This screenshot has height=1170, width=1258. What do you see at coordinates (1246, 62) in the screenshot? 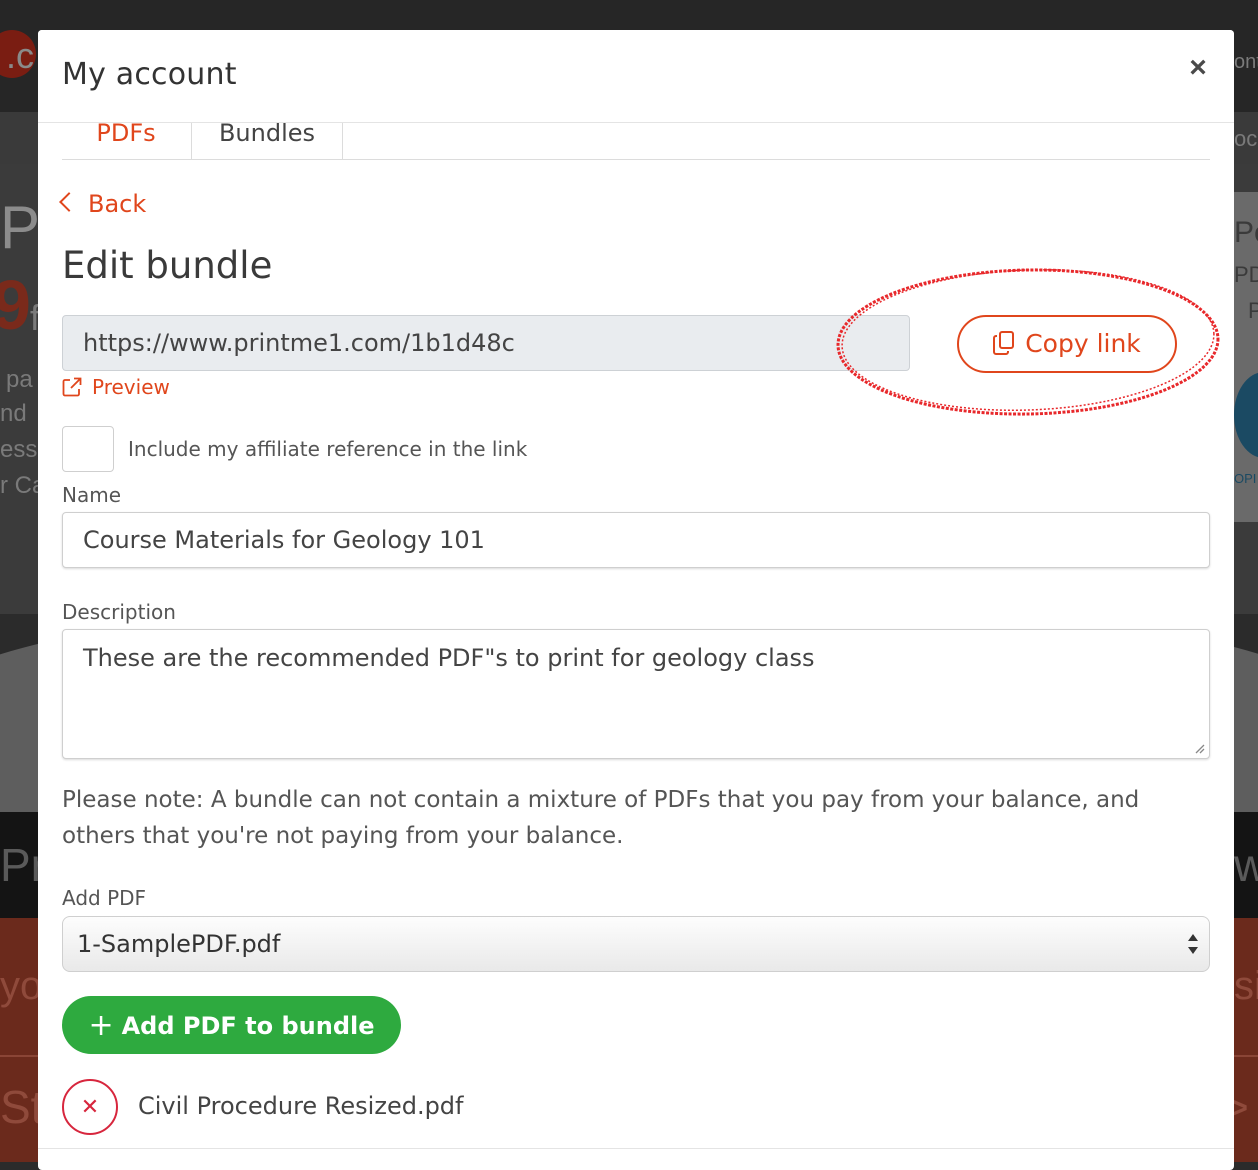
I see `background-nav-text: ont` at bounding box center [1246, 62].